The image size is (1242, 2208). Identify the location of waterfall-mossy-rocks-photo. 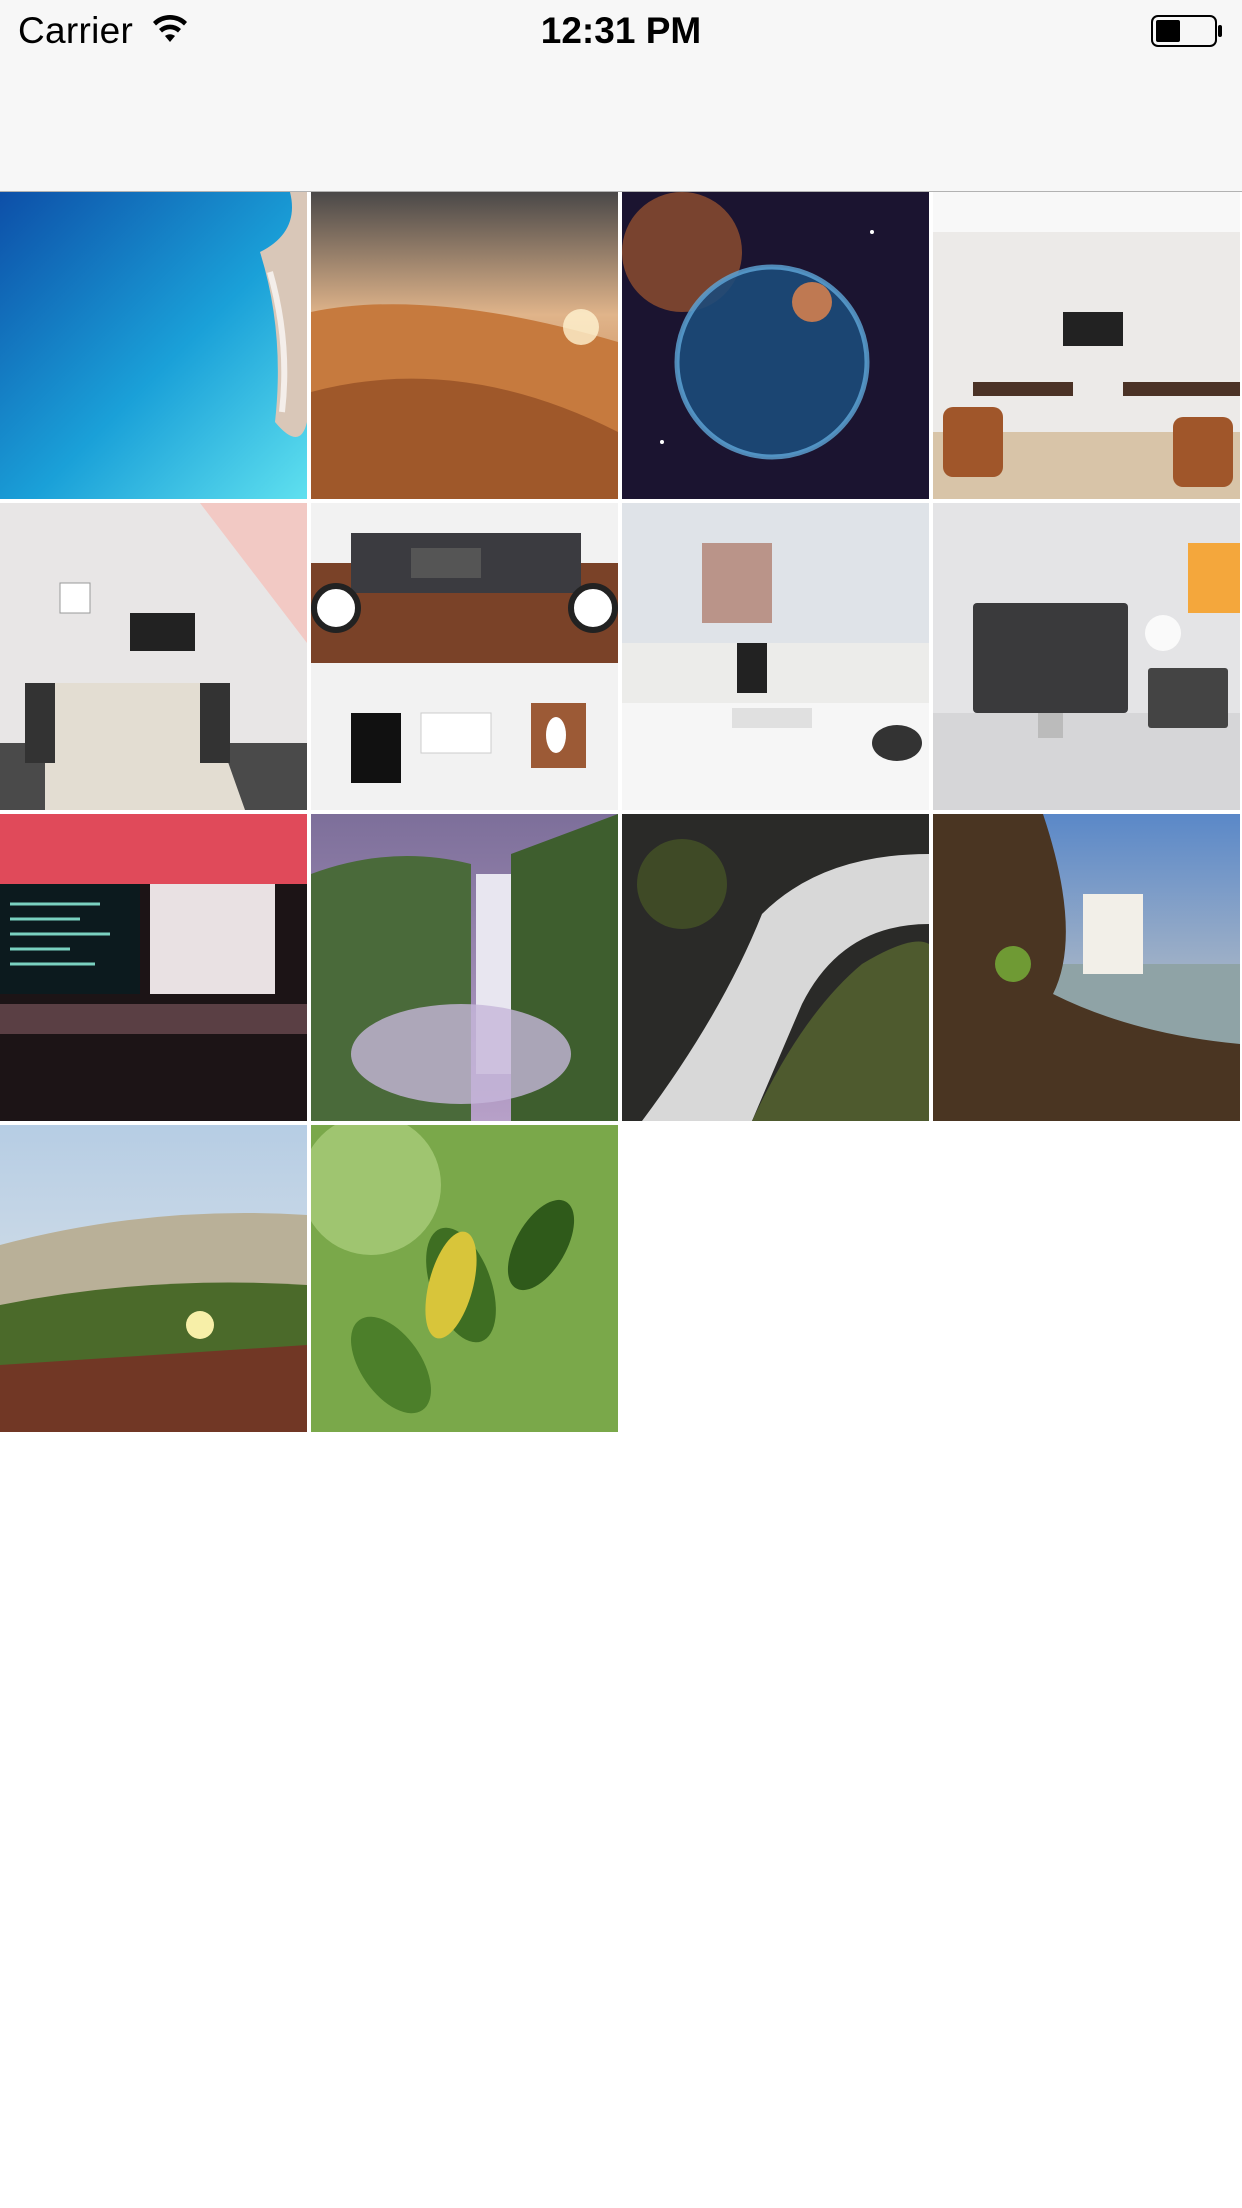
(1086, 967).